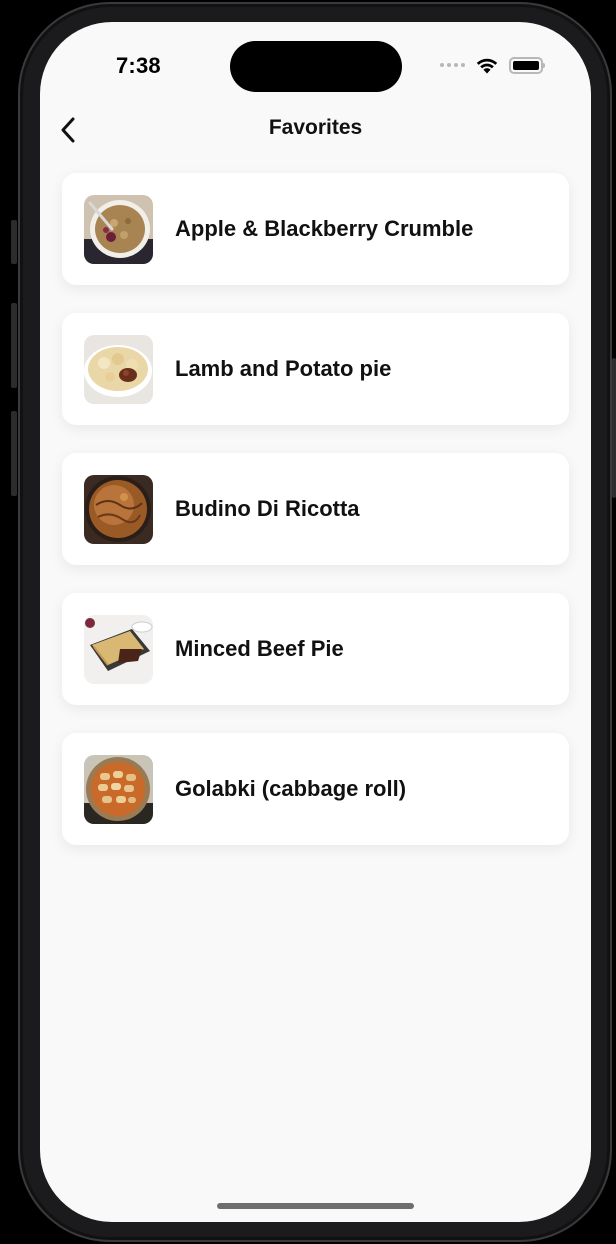 Image resolution: width=616 pixels, height=1244 pixels. I want to click on lamb-pie-thumbnail, so click(118, 369).